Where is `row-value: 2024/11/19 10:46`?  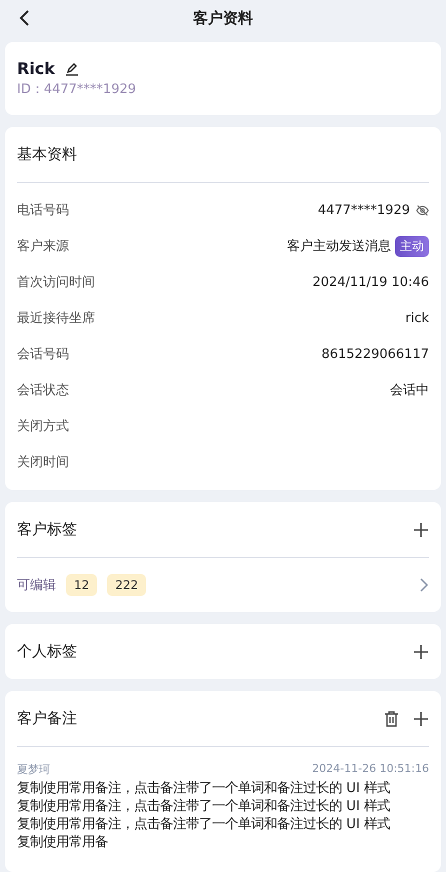
row-value: 2024/11/19 10:46 is located at coordinates (370, 282).